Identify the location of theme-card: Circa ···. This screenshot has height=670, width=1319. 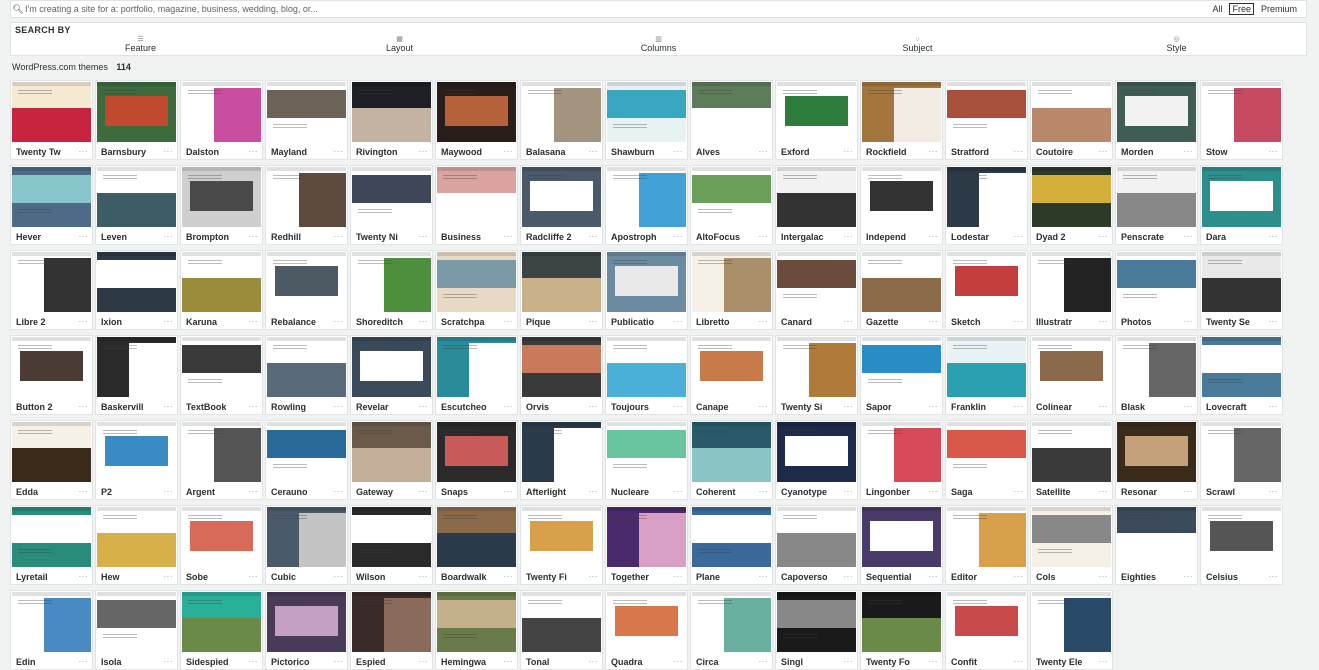
(731, 630).